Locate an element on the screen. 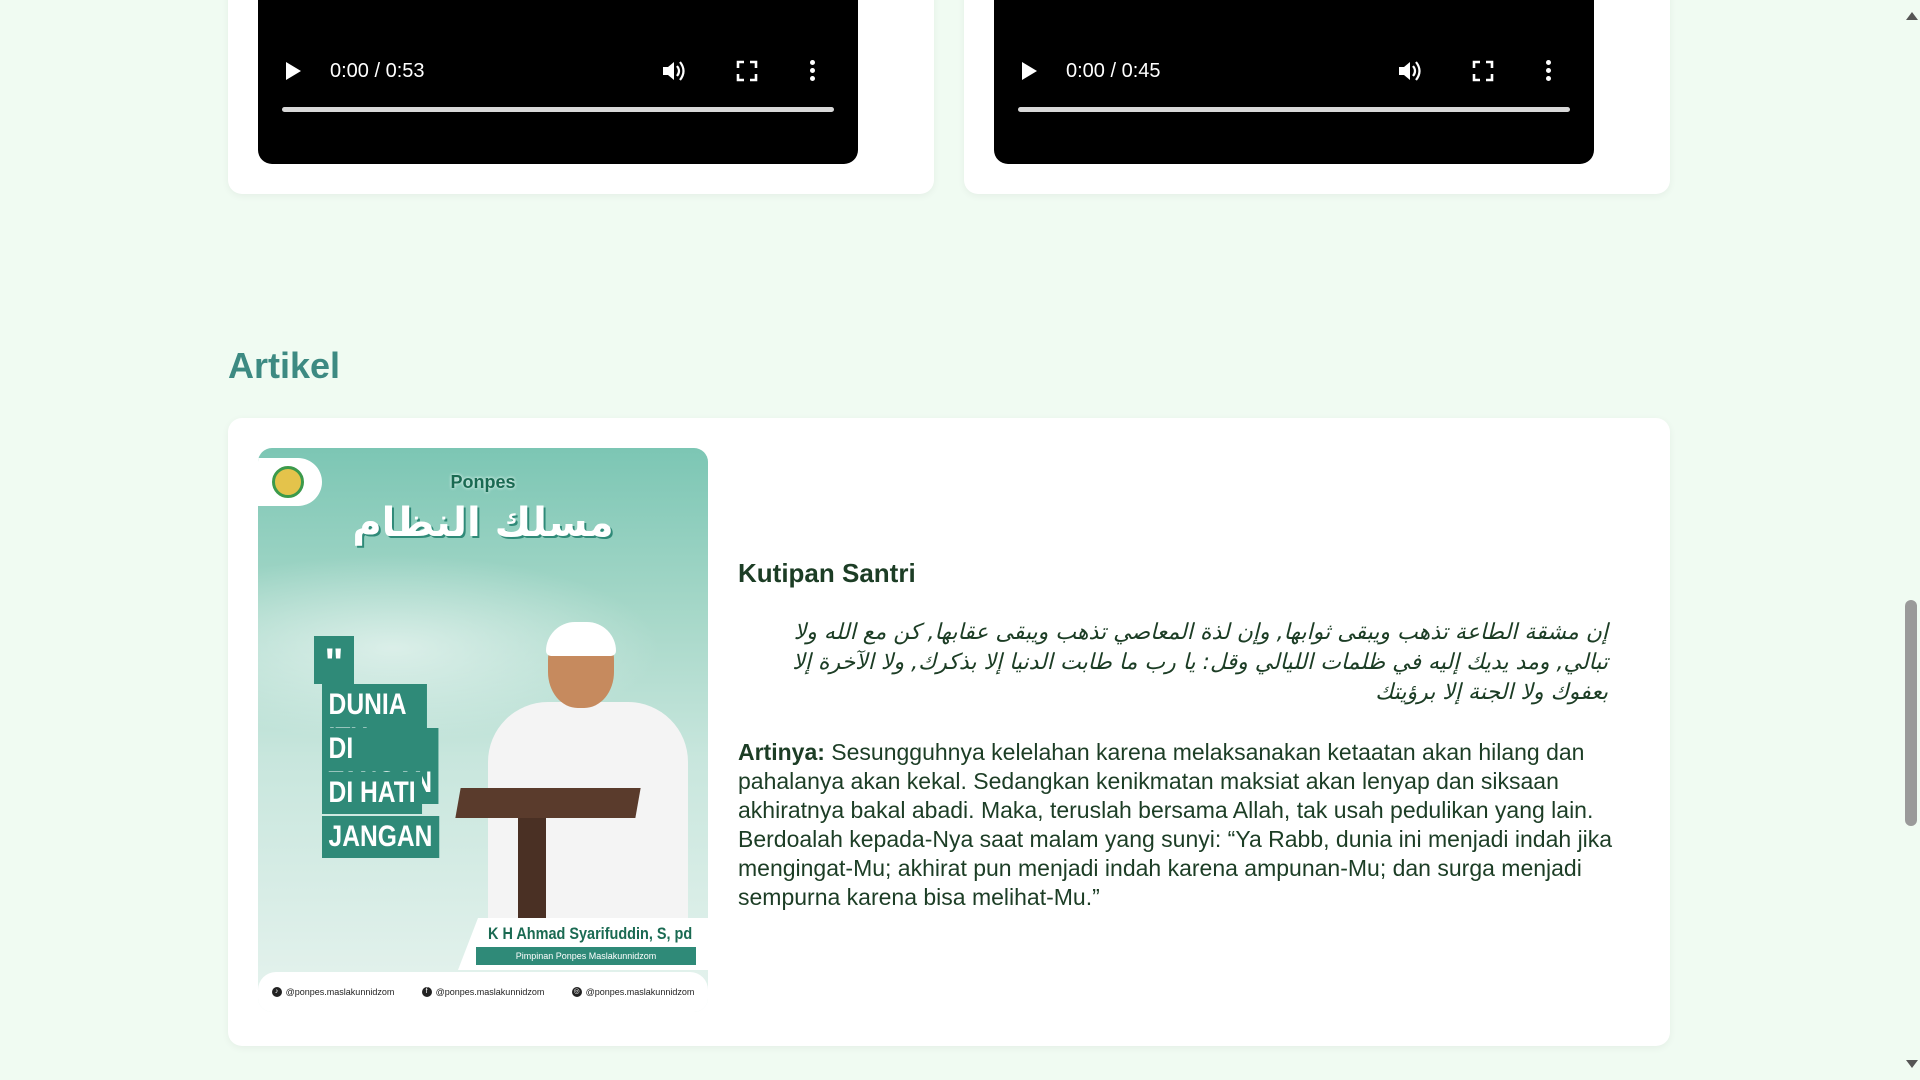  tiktok-handle: ♪ @ponpes.maslakunnidzom is located at coordinates (333, 992).